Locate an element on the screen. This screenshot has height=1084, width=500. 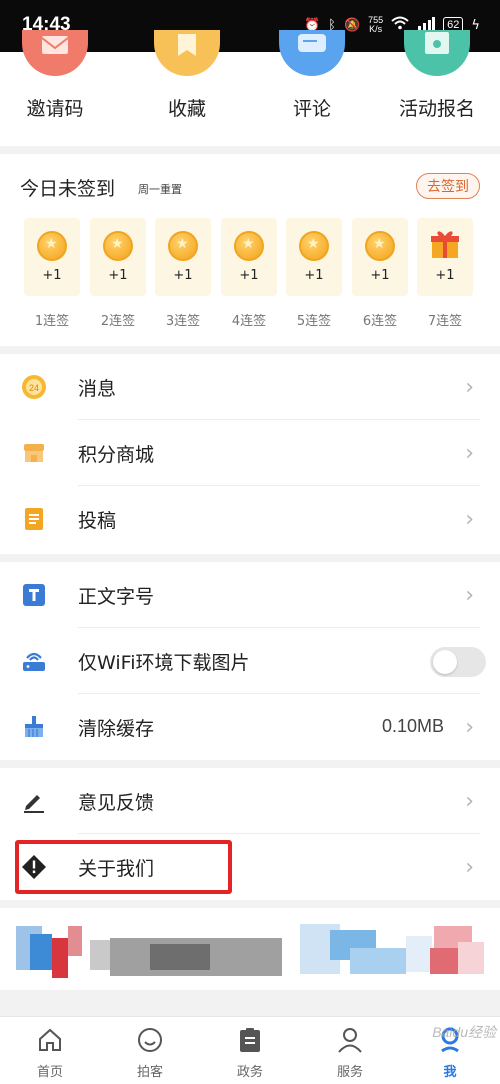
tab-home: 首页 is located at coordinates (50, 1050).